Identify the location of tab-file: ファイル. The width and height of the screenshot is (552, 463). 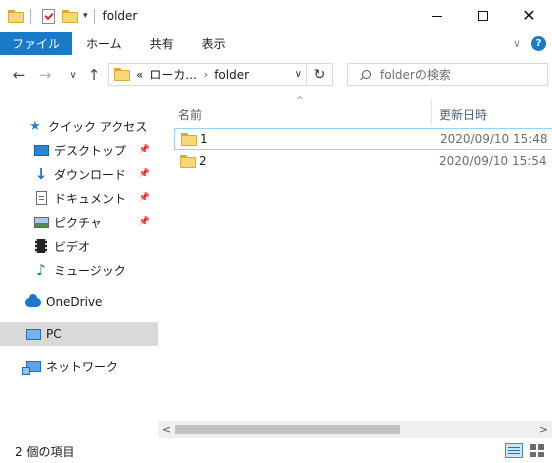
(36, 43).